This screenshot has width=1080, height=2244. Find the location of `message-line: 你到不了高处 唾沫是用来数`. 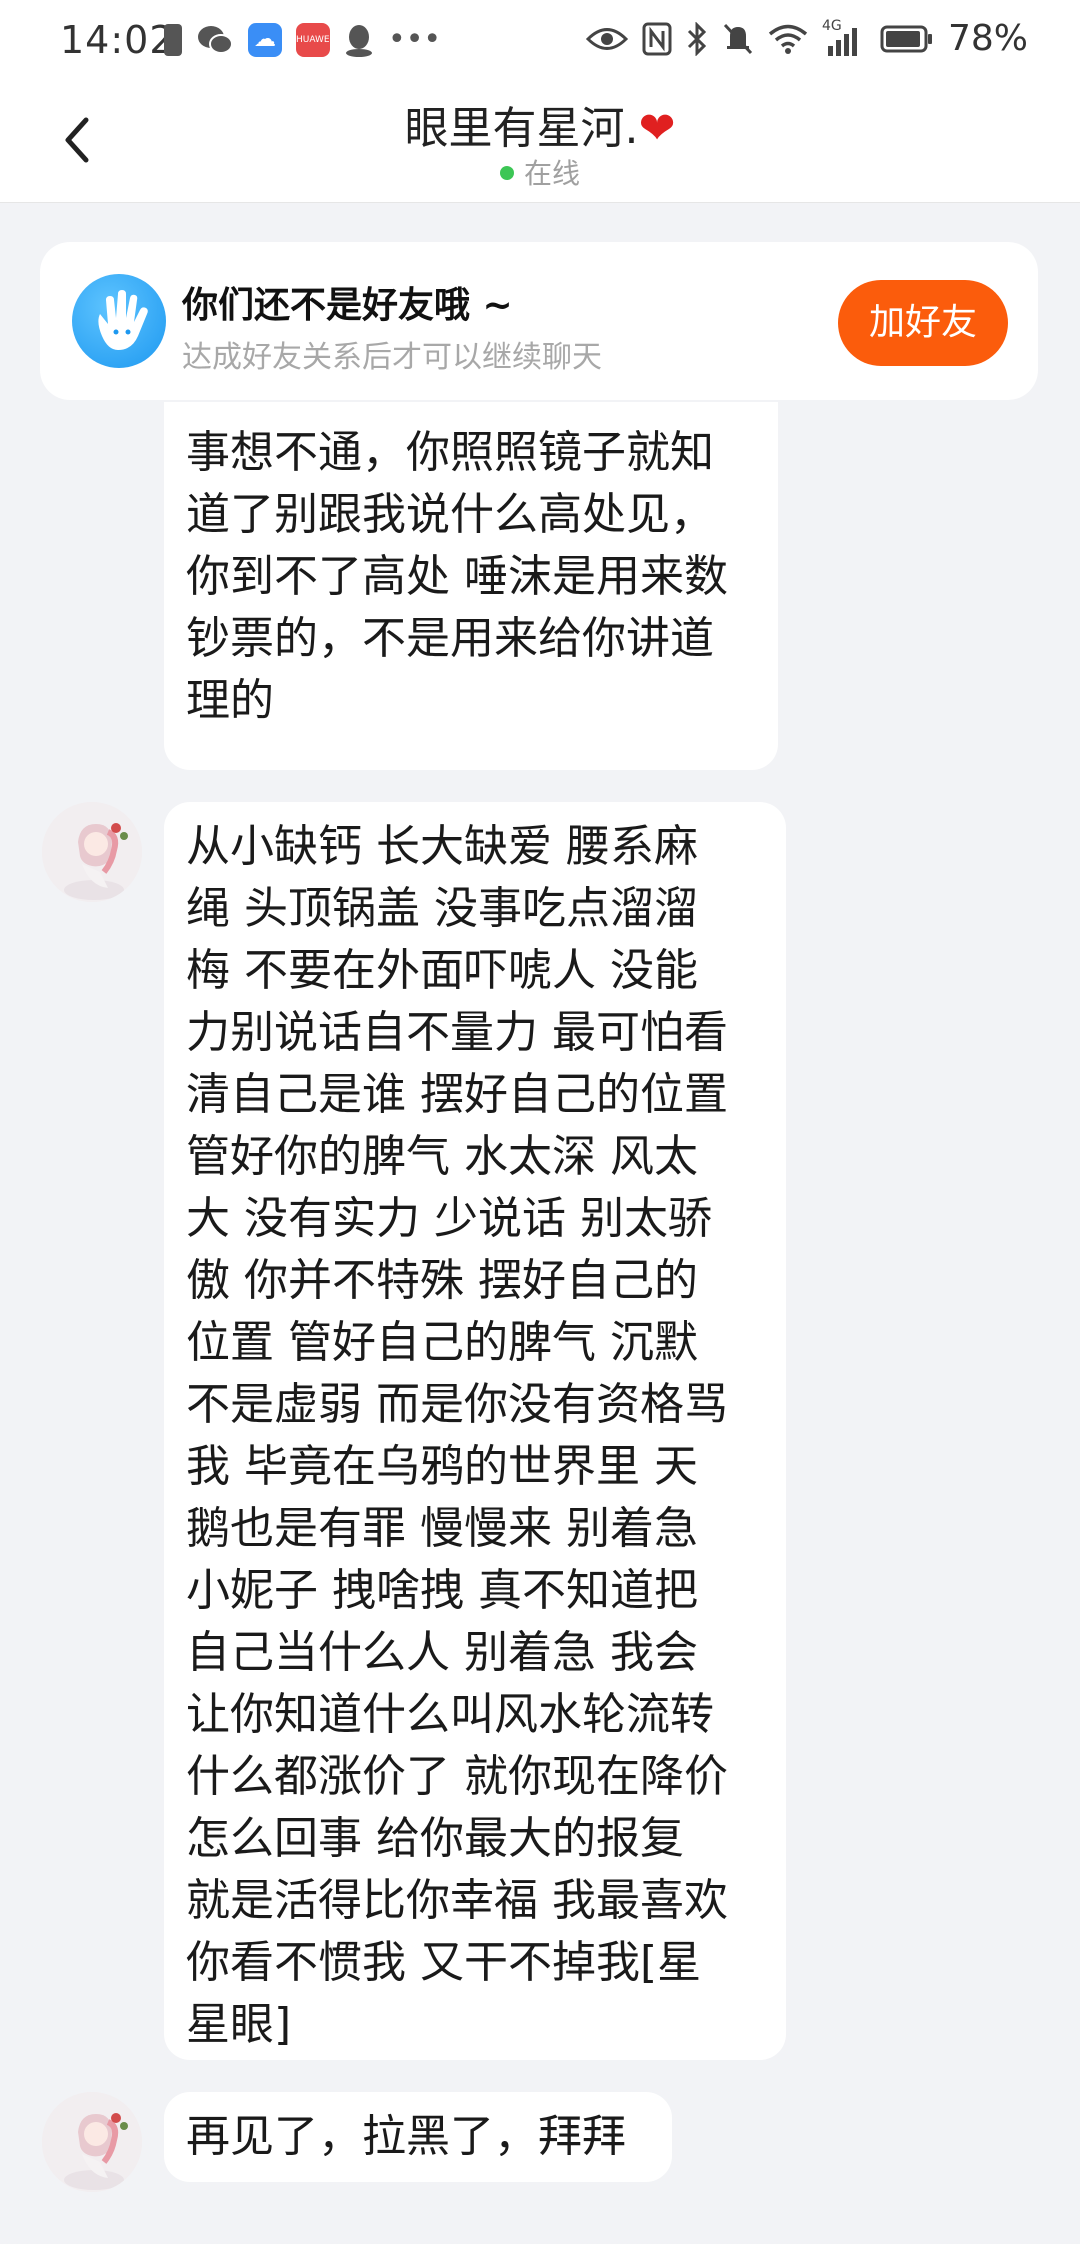

message-line: 你到不了高处 唾沫是用来数 is located at coordinates (457, 576).